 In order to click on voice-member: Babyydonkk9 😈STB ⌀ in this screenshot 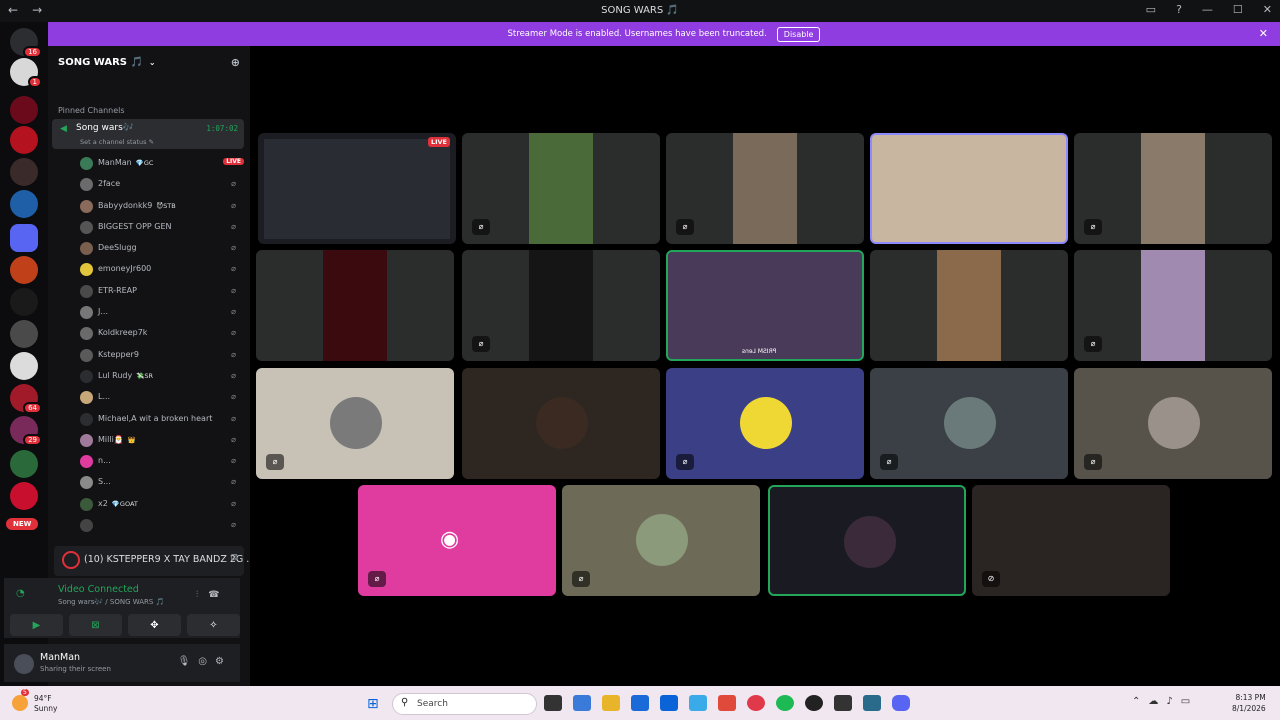, I will do `click(149, 205)`.